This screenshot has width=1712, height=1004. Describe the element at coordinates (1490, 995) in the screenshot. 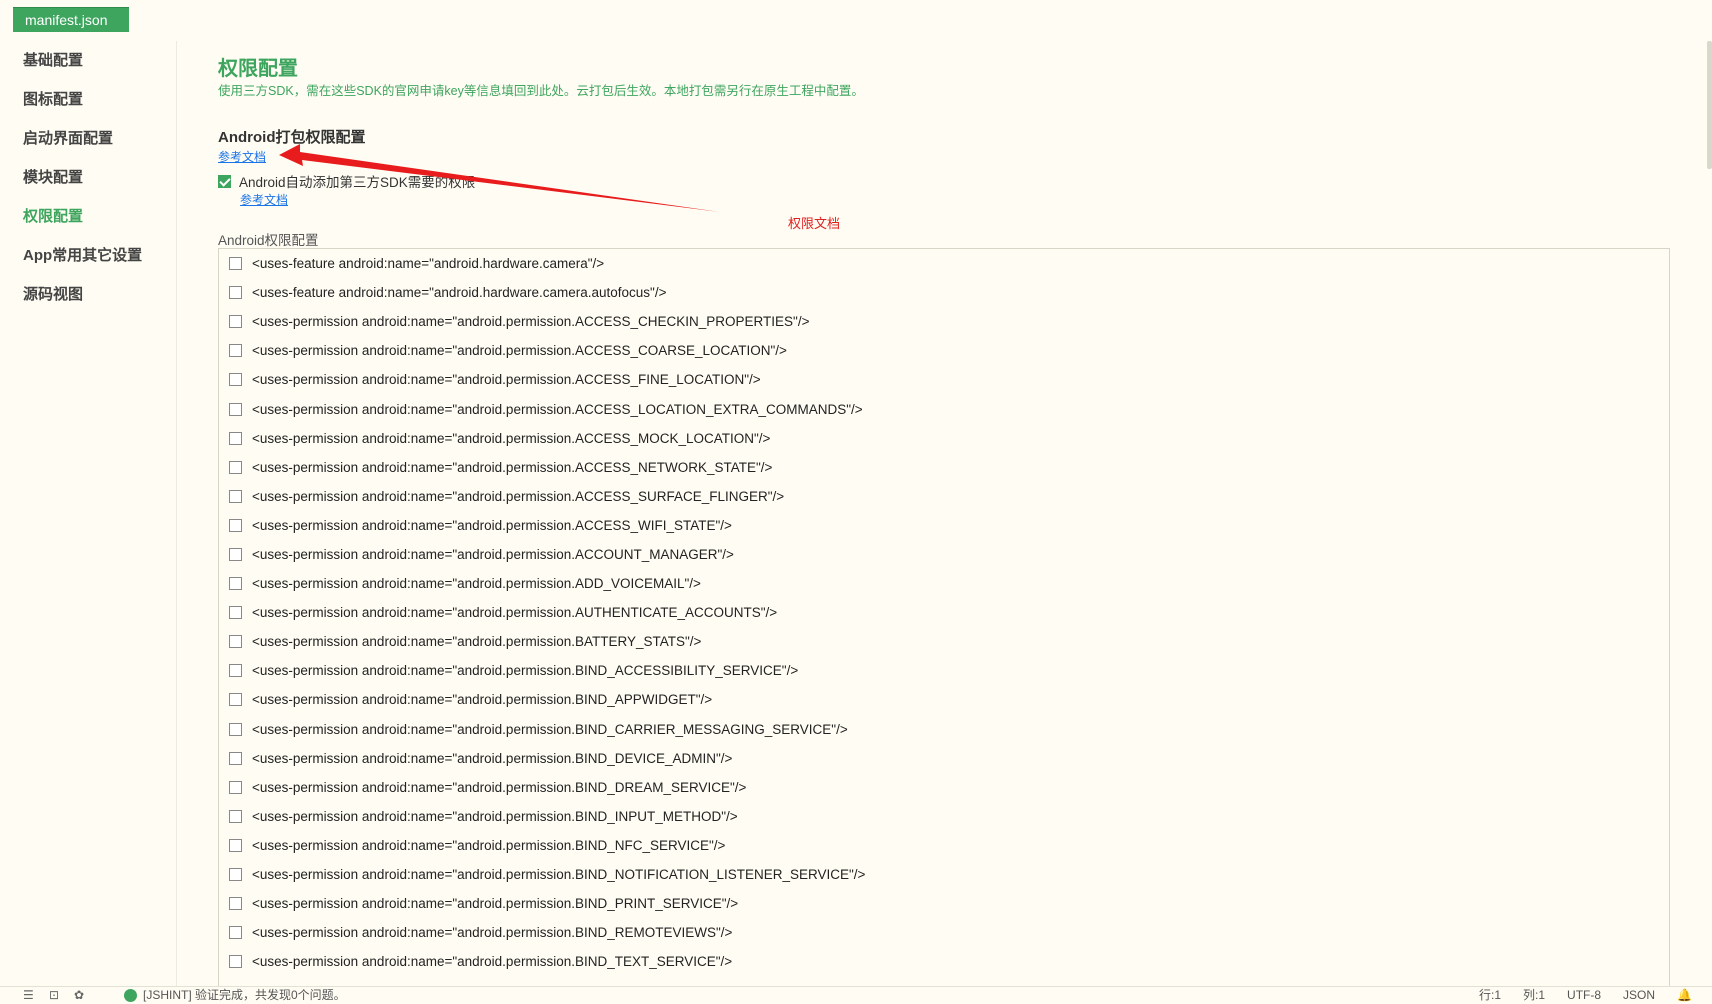

I see `cursor-line: 行:1` at that location.